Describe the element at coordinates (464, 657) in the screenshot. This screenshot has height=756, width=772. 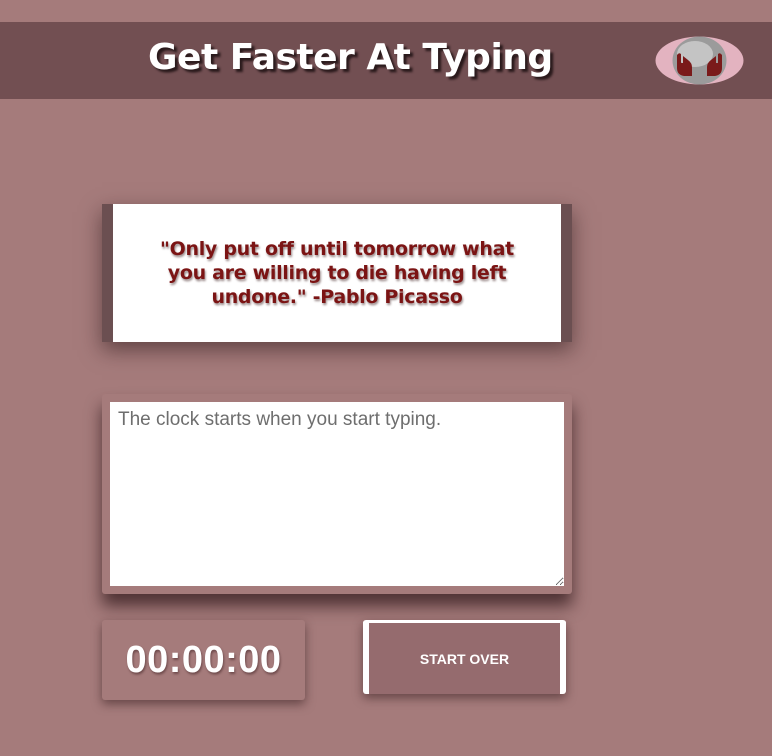
I see `start-over-button: START OVER` at that location.